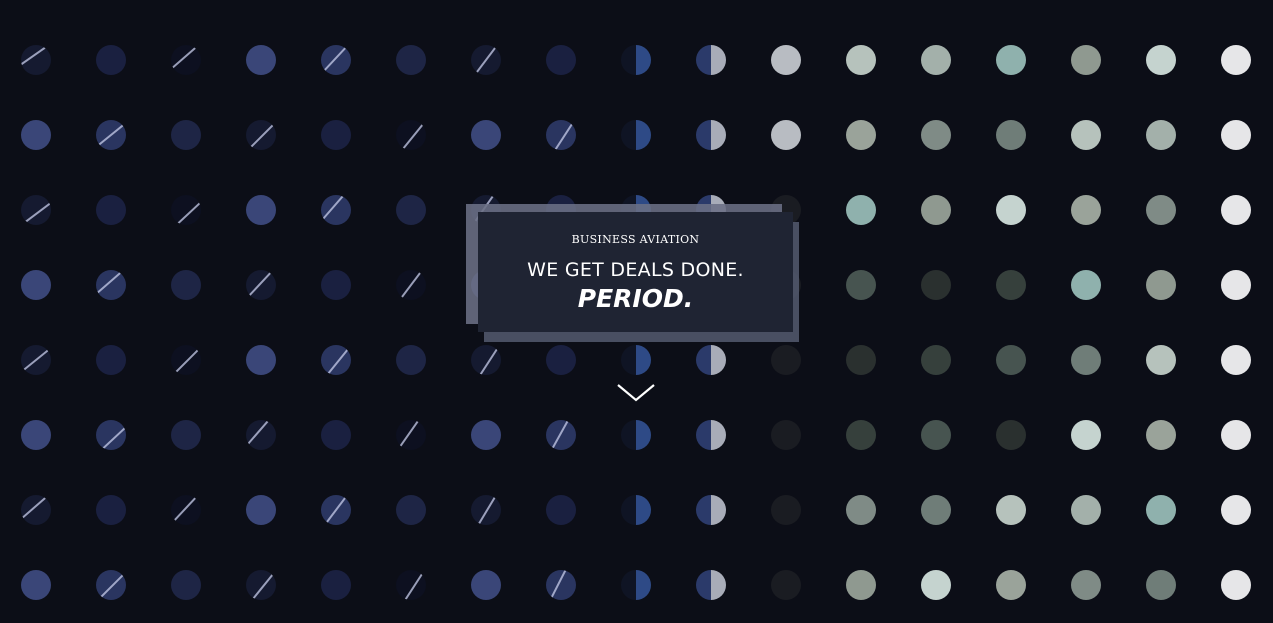 This screenshot has height=623, width=1273. Describe the element at coordinates (635, 239) in the screenshot. I see `hero-eyebrow: BUSINESS AVIATION` at that location.